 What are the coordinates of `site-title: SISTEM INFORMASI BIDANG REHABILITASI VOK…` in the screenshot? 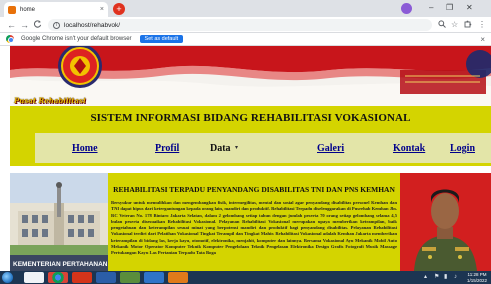 It's located at (250, 118).